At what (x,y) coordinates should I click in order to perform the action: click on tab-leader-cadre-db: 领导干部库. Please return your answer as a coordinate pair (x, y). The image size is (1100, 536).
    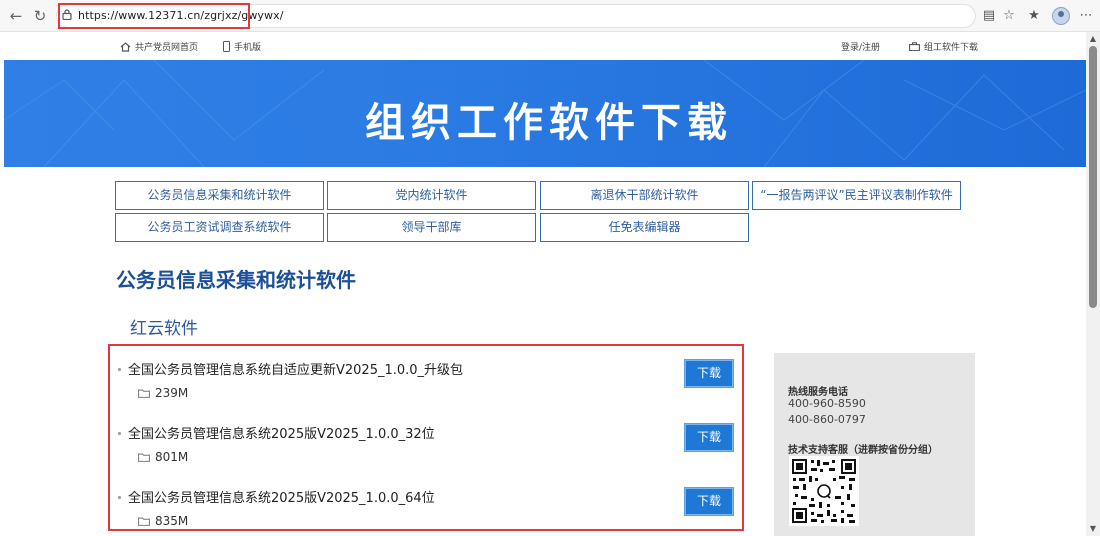
    Looking at the image, I should click on (431, 227).